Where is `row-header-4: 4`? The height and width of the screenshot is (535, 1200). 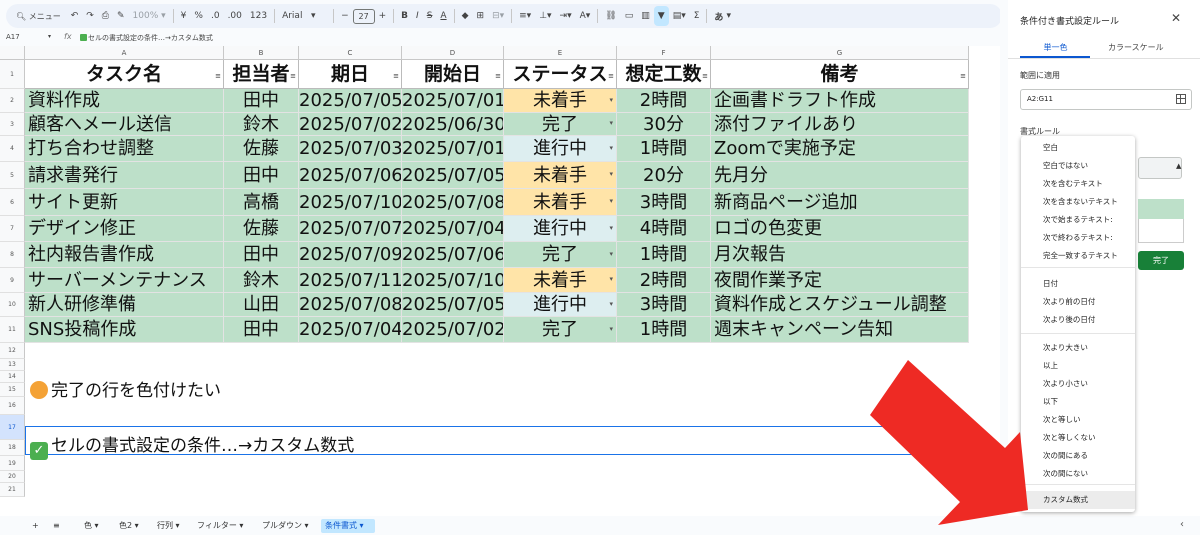
row-header-4: 4 is located at coordinates (12, 149).